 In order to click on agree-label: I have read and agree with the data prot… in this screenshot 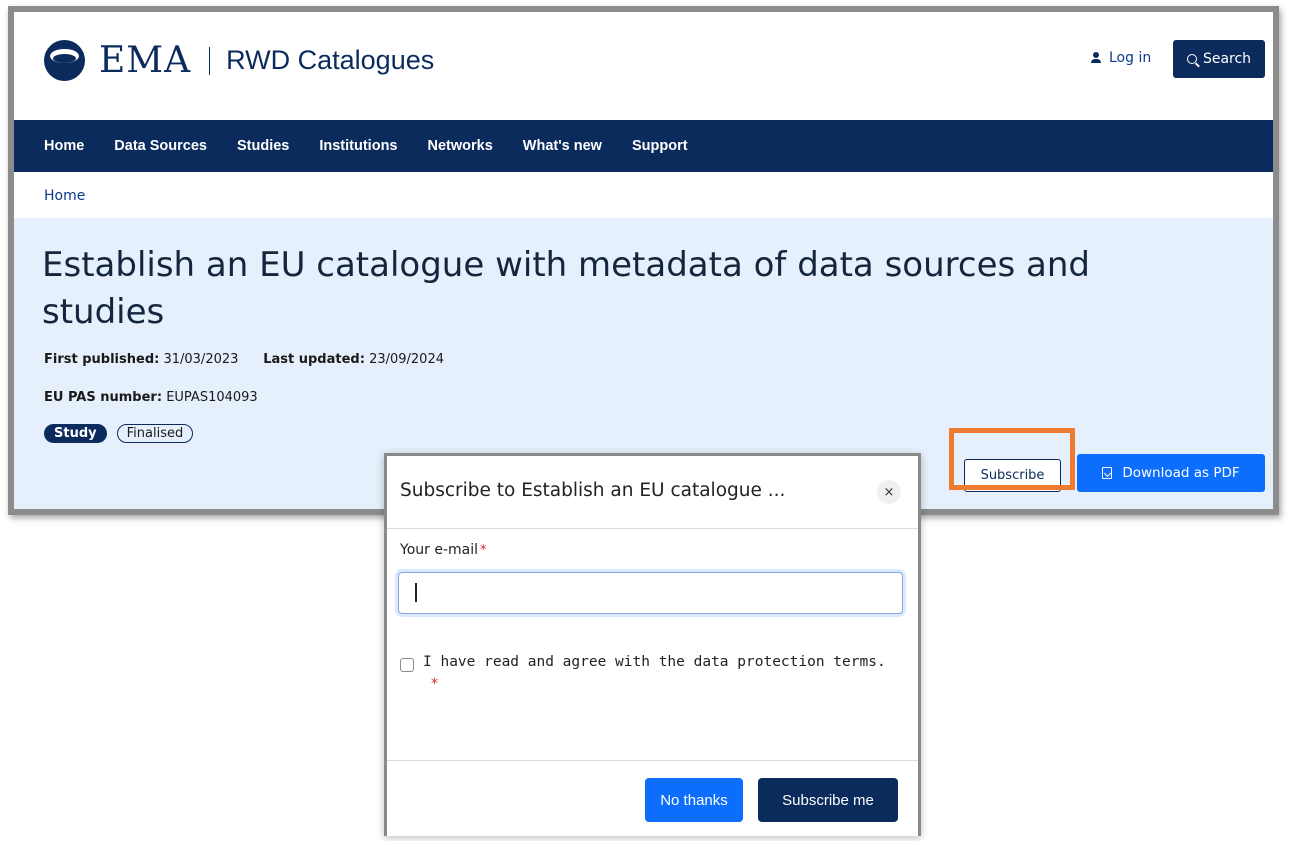, I will do `click(654, 662)`.